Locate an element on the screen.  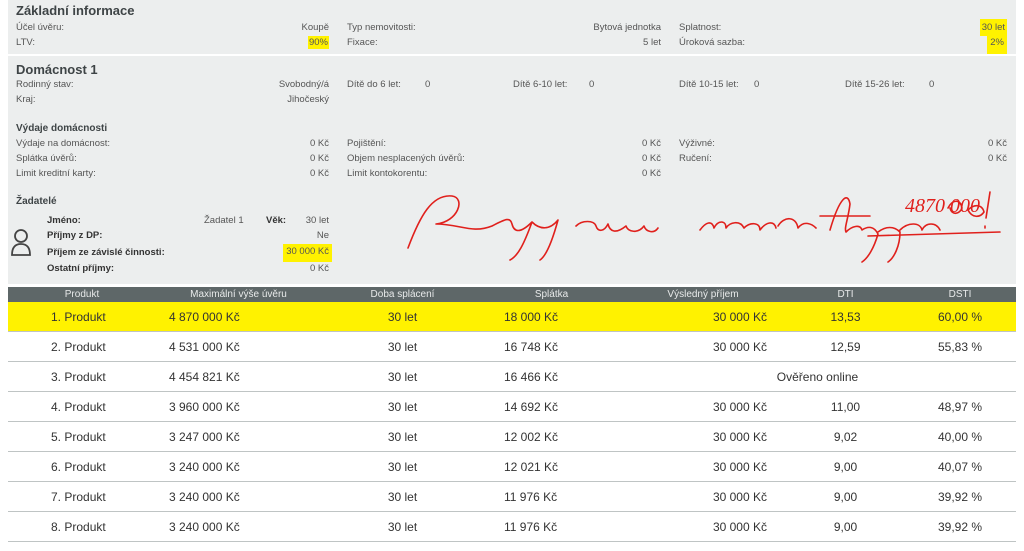
child-0-6-label: Dítě do 6 let: is located at coordinates (374, 84).